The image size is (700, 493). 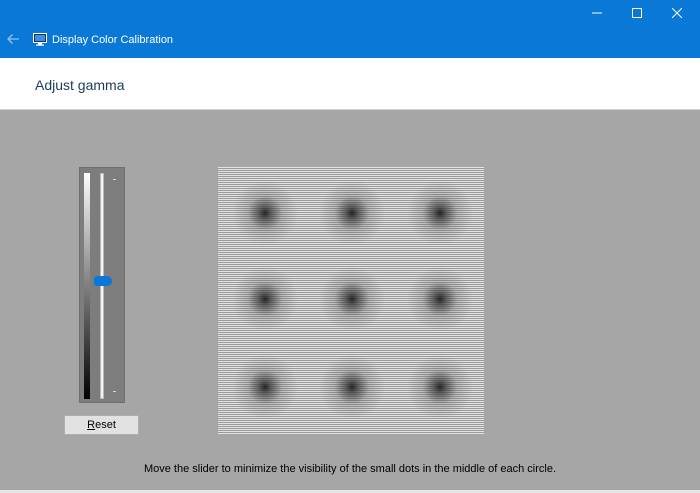 I want to click on window-title: Display Color Calibration, so click(x=113, y=40).